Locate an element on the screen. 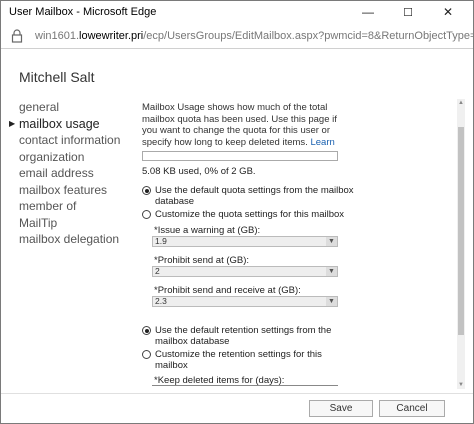 The image size is (474, 424). keep-deleted-input is located at coordinates (245, 385).